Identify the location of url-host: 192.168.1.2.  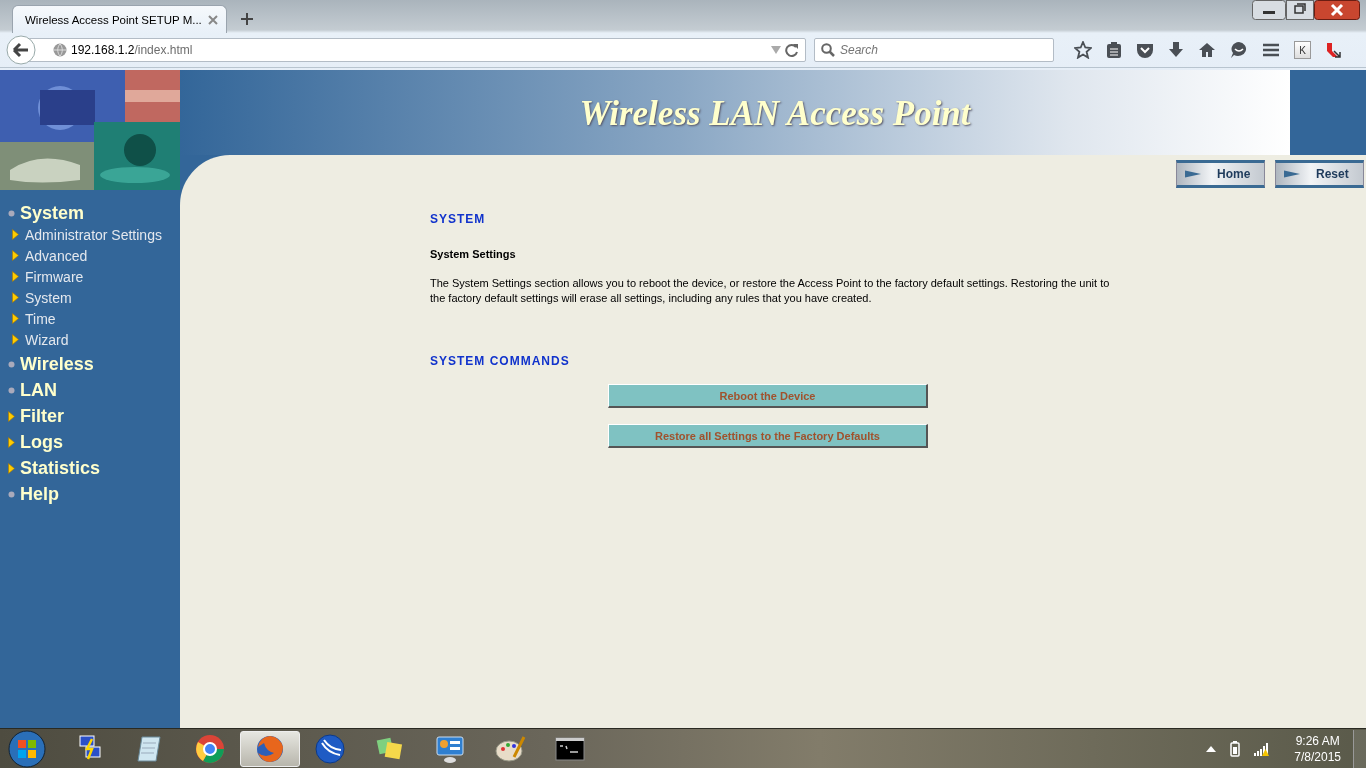
(103, 50).